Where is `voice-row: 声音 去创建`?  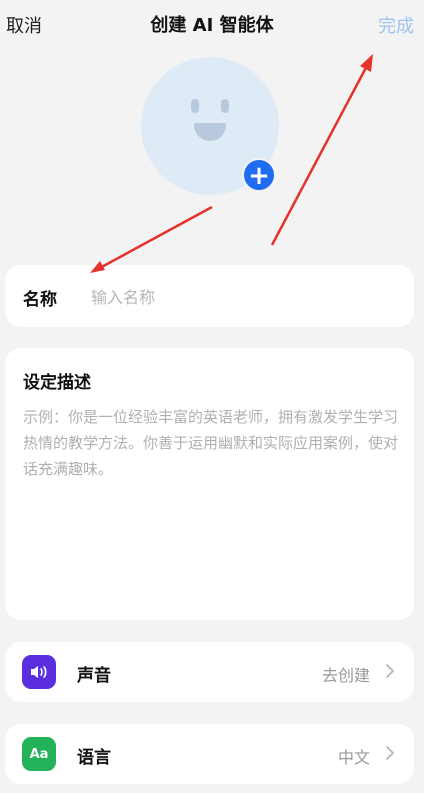
voice-row: 声音 去创建 is located at coordinates (209, 672).